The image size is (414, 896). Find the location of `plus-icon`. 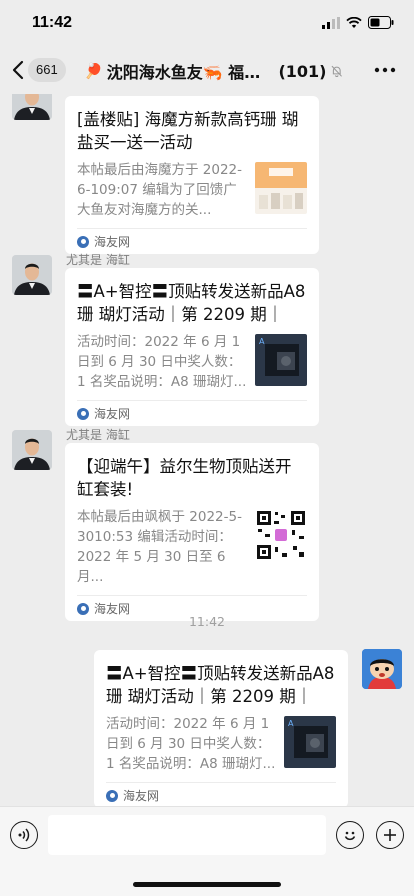

plus-icon is located at coordinates (390, 835).